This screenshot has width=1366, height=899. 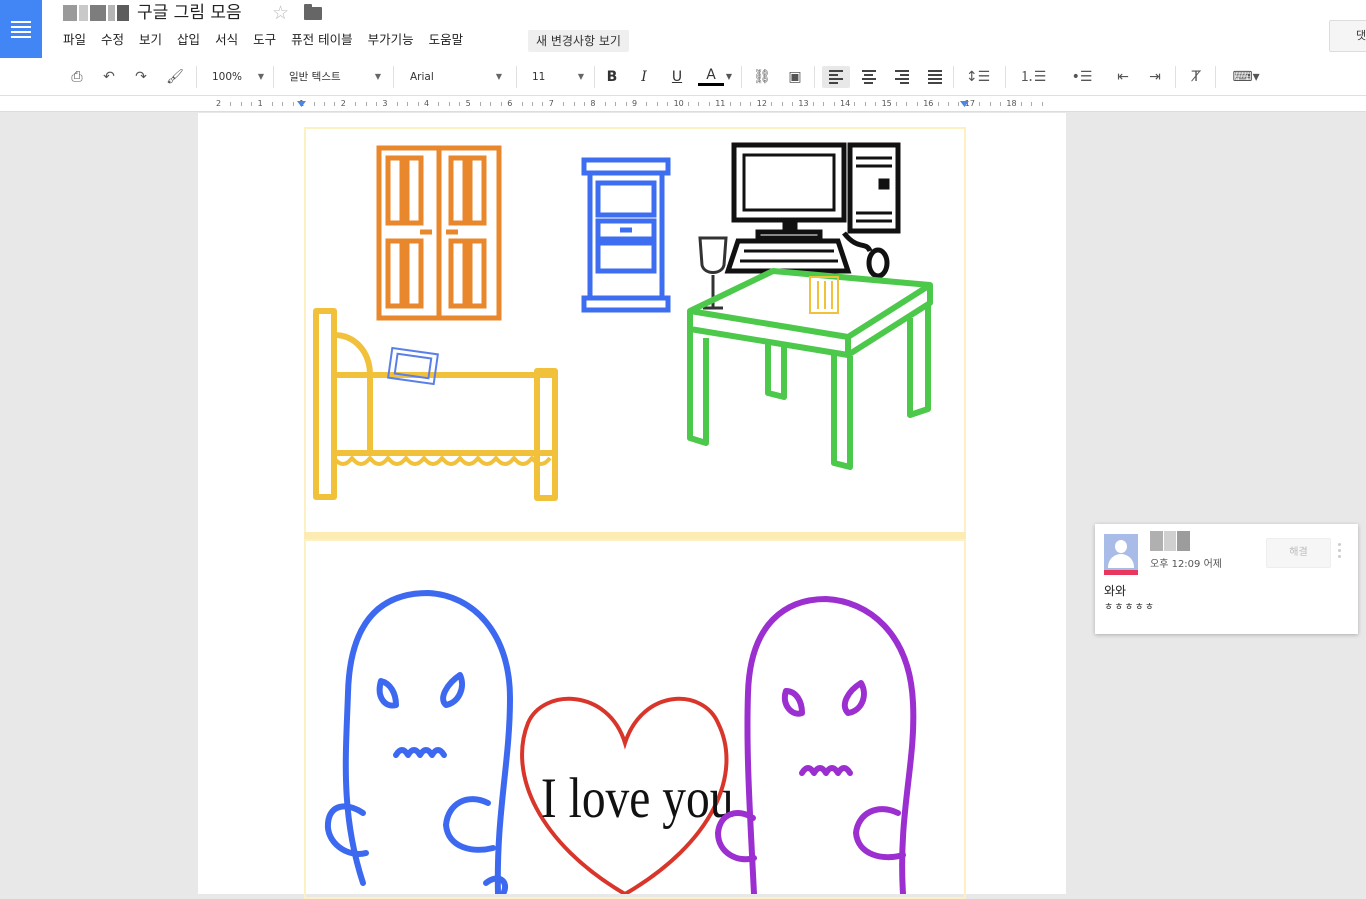 I want to click on menu-format: 서식, so click(x=226, y=40).